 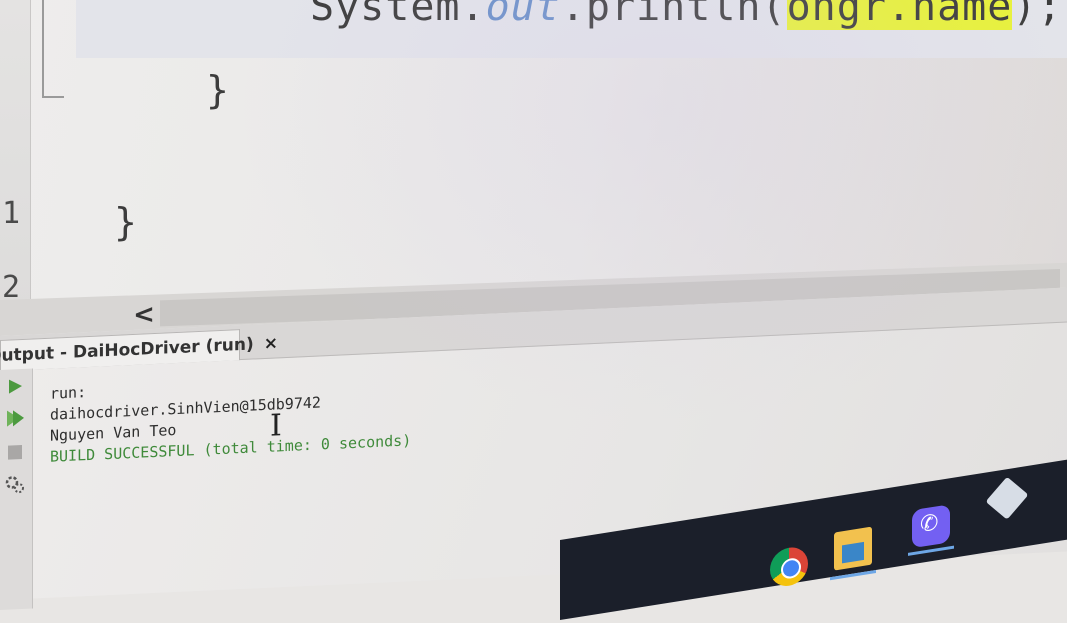 I want to click on text-cursor-icon: I, so click(x=276, y=426).